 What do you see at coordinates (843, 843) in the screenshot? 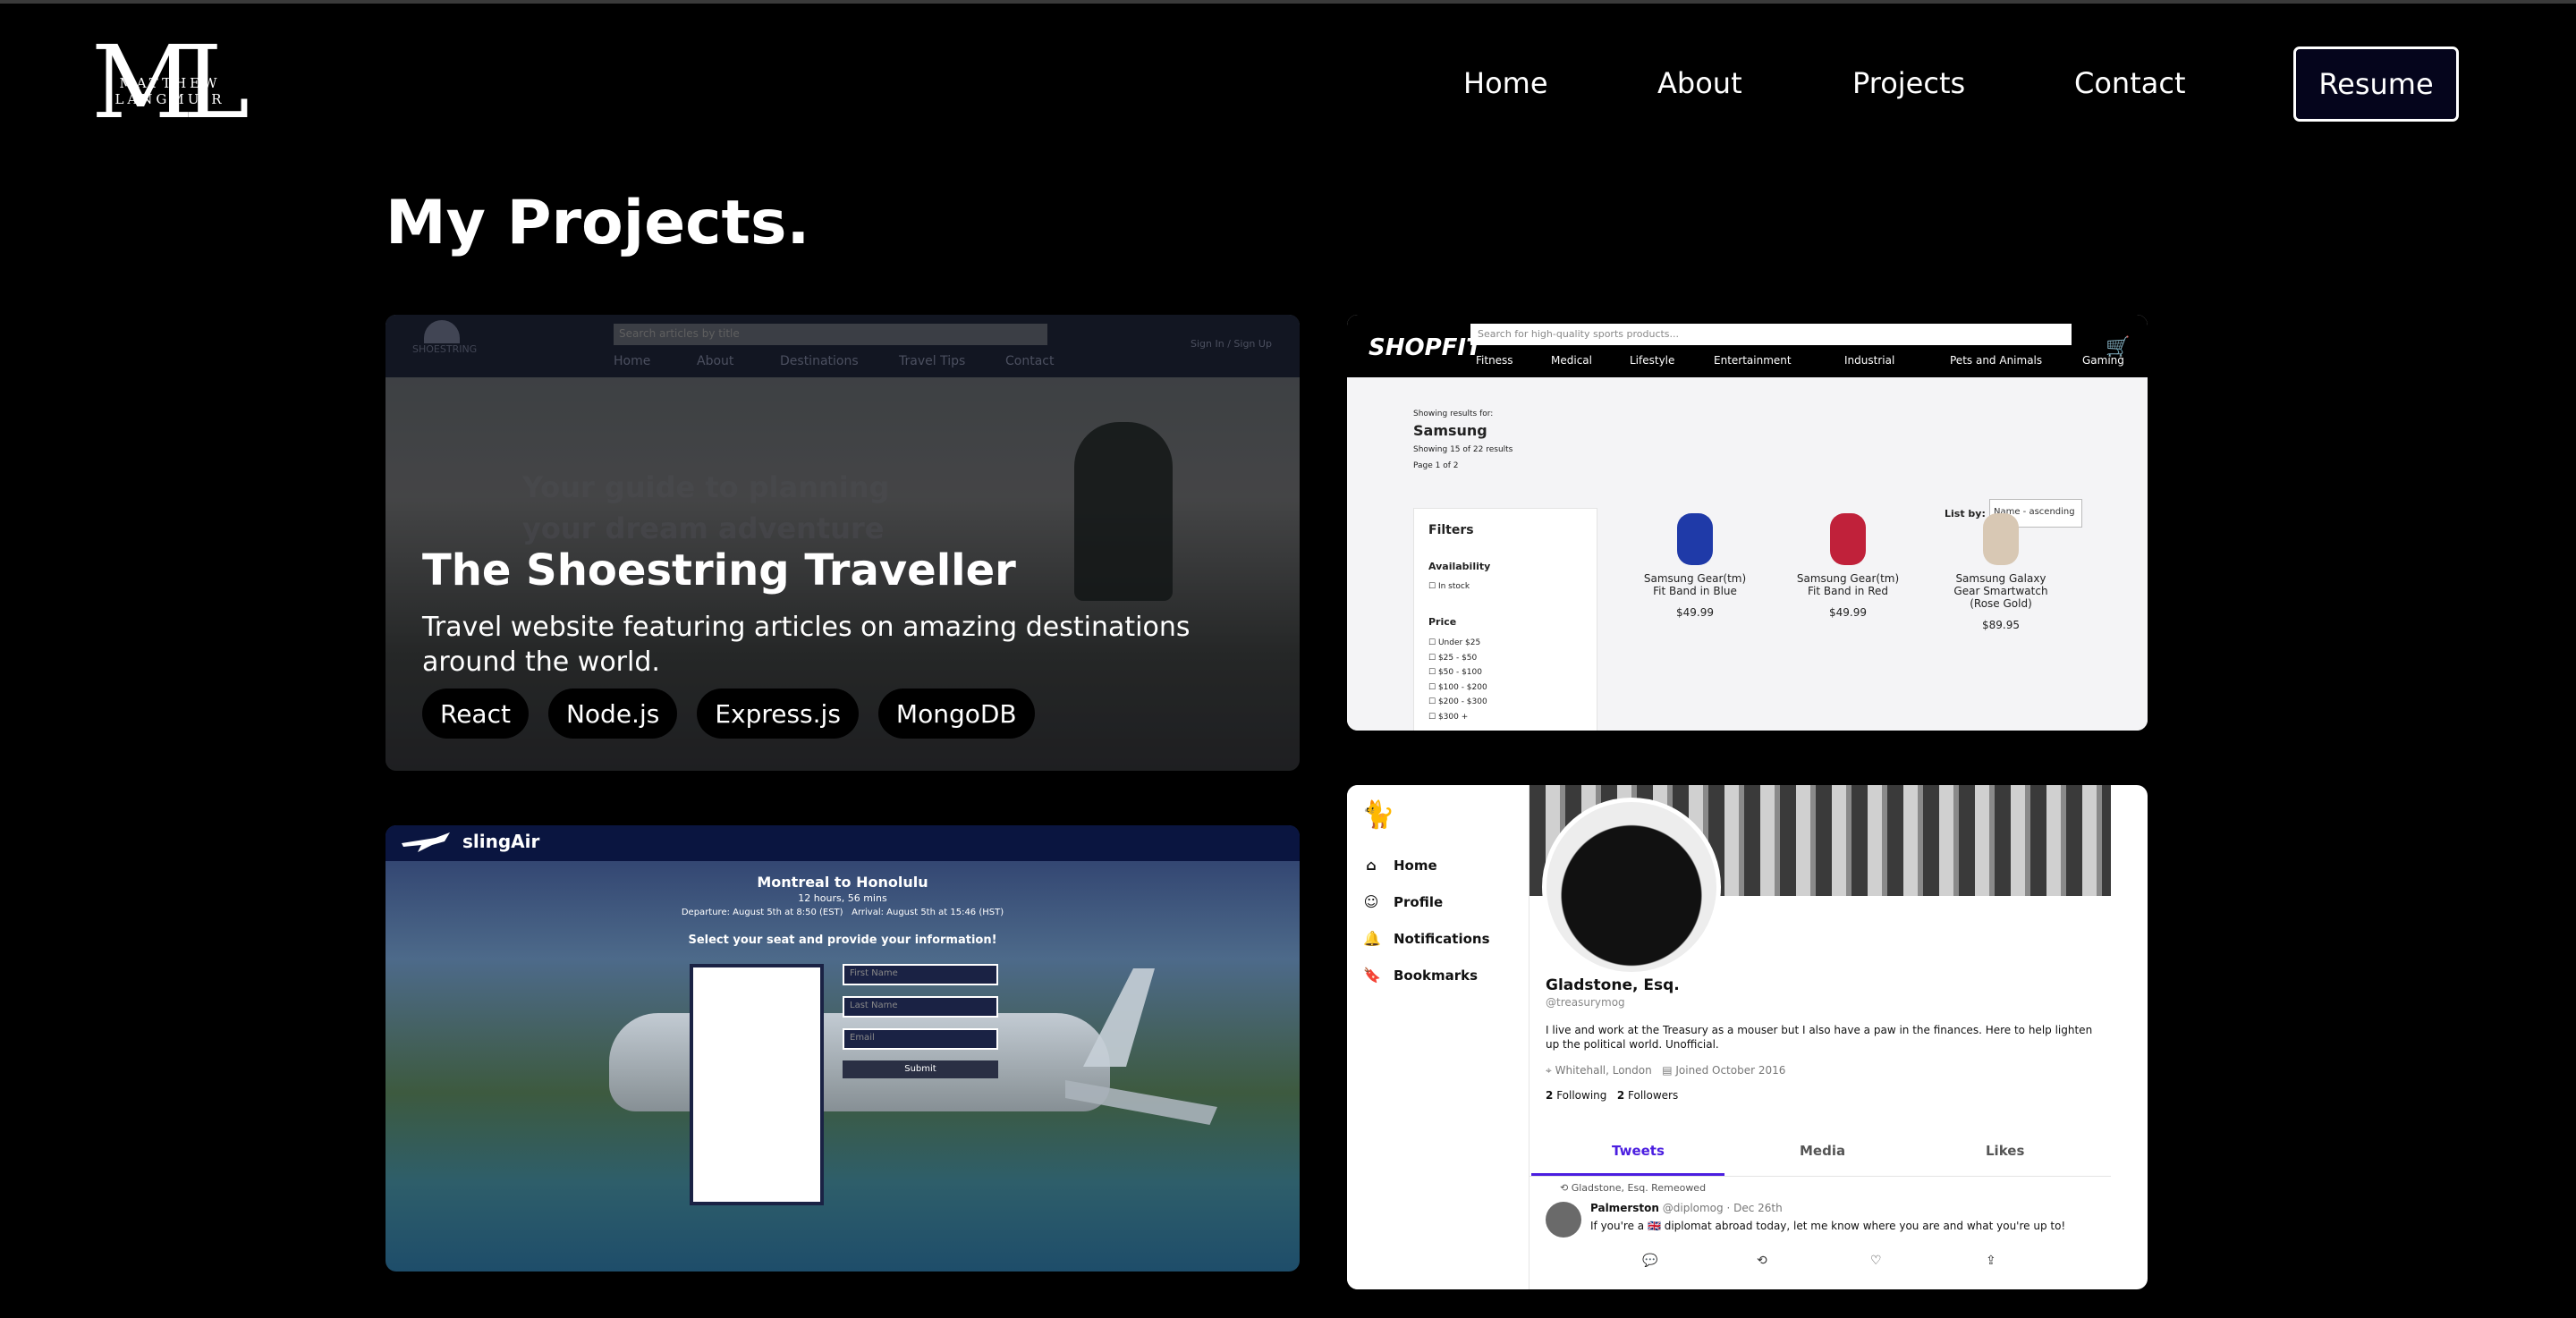
I see `preview-header: slingAir` at bounding box center [843, 843].